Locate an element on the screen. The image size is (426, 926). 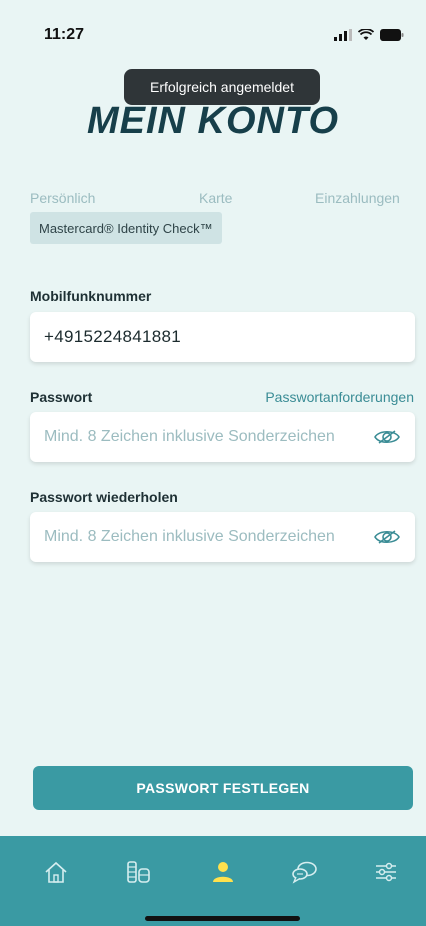
tab-settings is located at coordinates (386, 874).